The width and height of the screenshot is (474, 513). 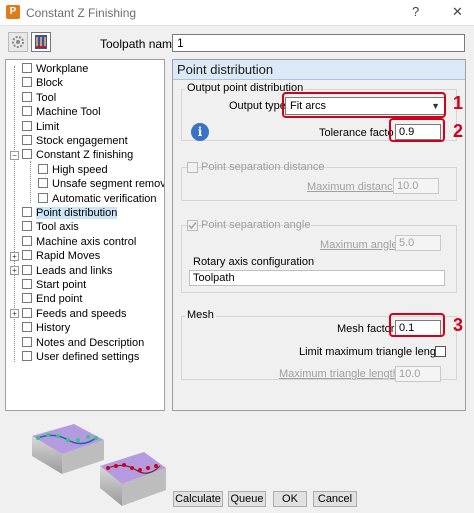 What do you see at coordinates (59, 299) in the screenshot?
I see `tree-item-label: End point` at bounding box center [59, 299].